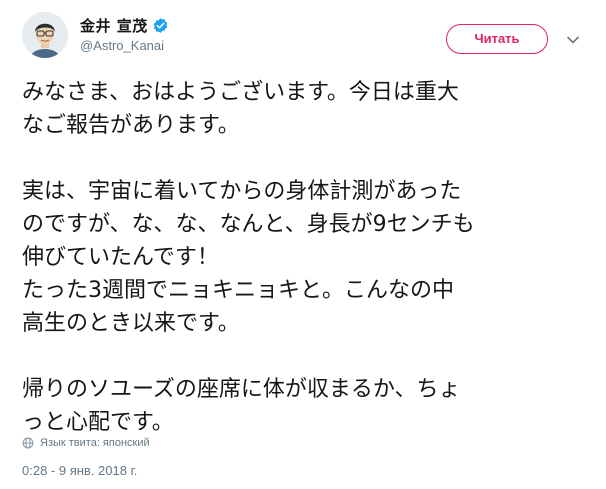 The width and height of the screenshot is (606, 489). I want to click on verified-badge-icon, so click(160, 25).